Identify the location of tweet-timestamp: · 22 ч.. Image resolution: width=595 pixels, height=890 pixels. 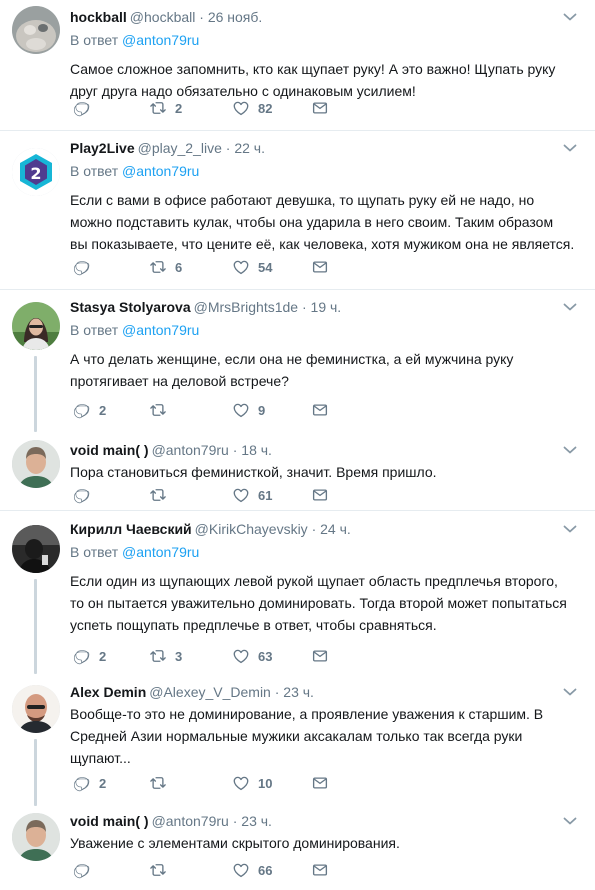
(245, 148).